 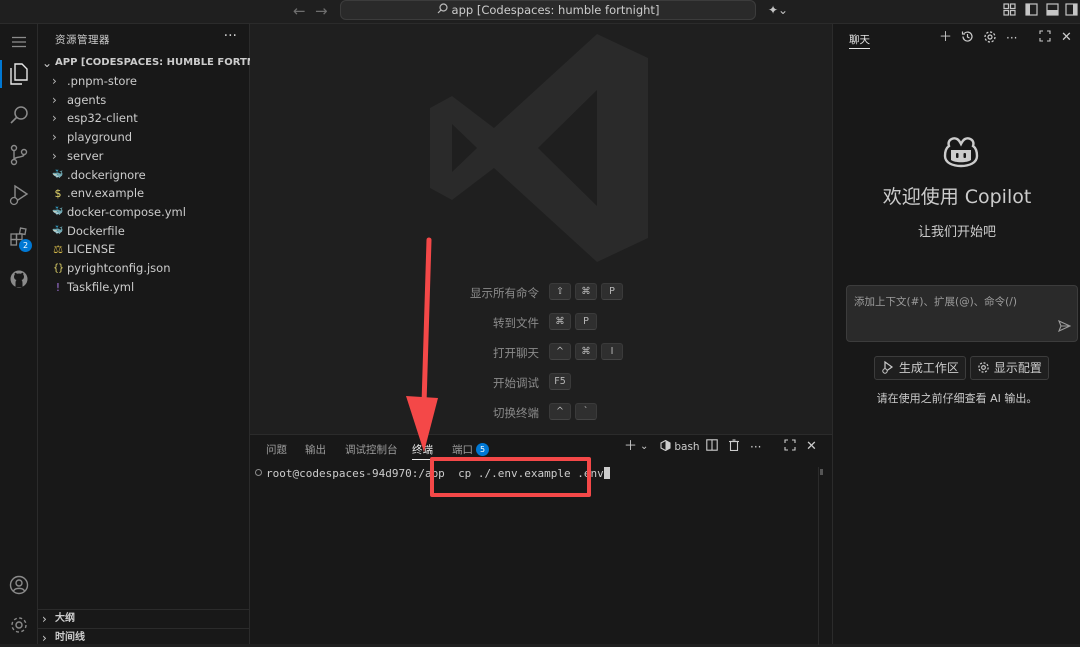 What do you see at coordinates (299, 11) in the screenshot?
I see `back-arrow-icon: ←` at bounding box center [299, 11].